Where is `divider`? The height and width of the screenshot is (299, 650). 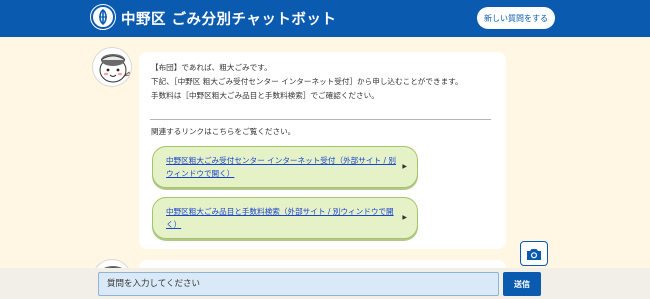 divider is located at coordinates (320, 119).